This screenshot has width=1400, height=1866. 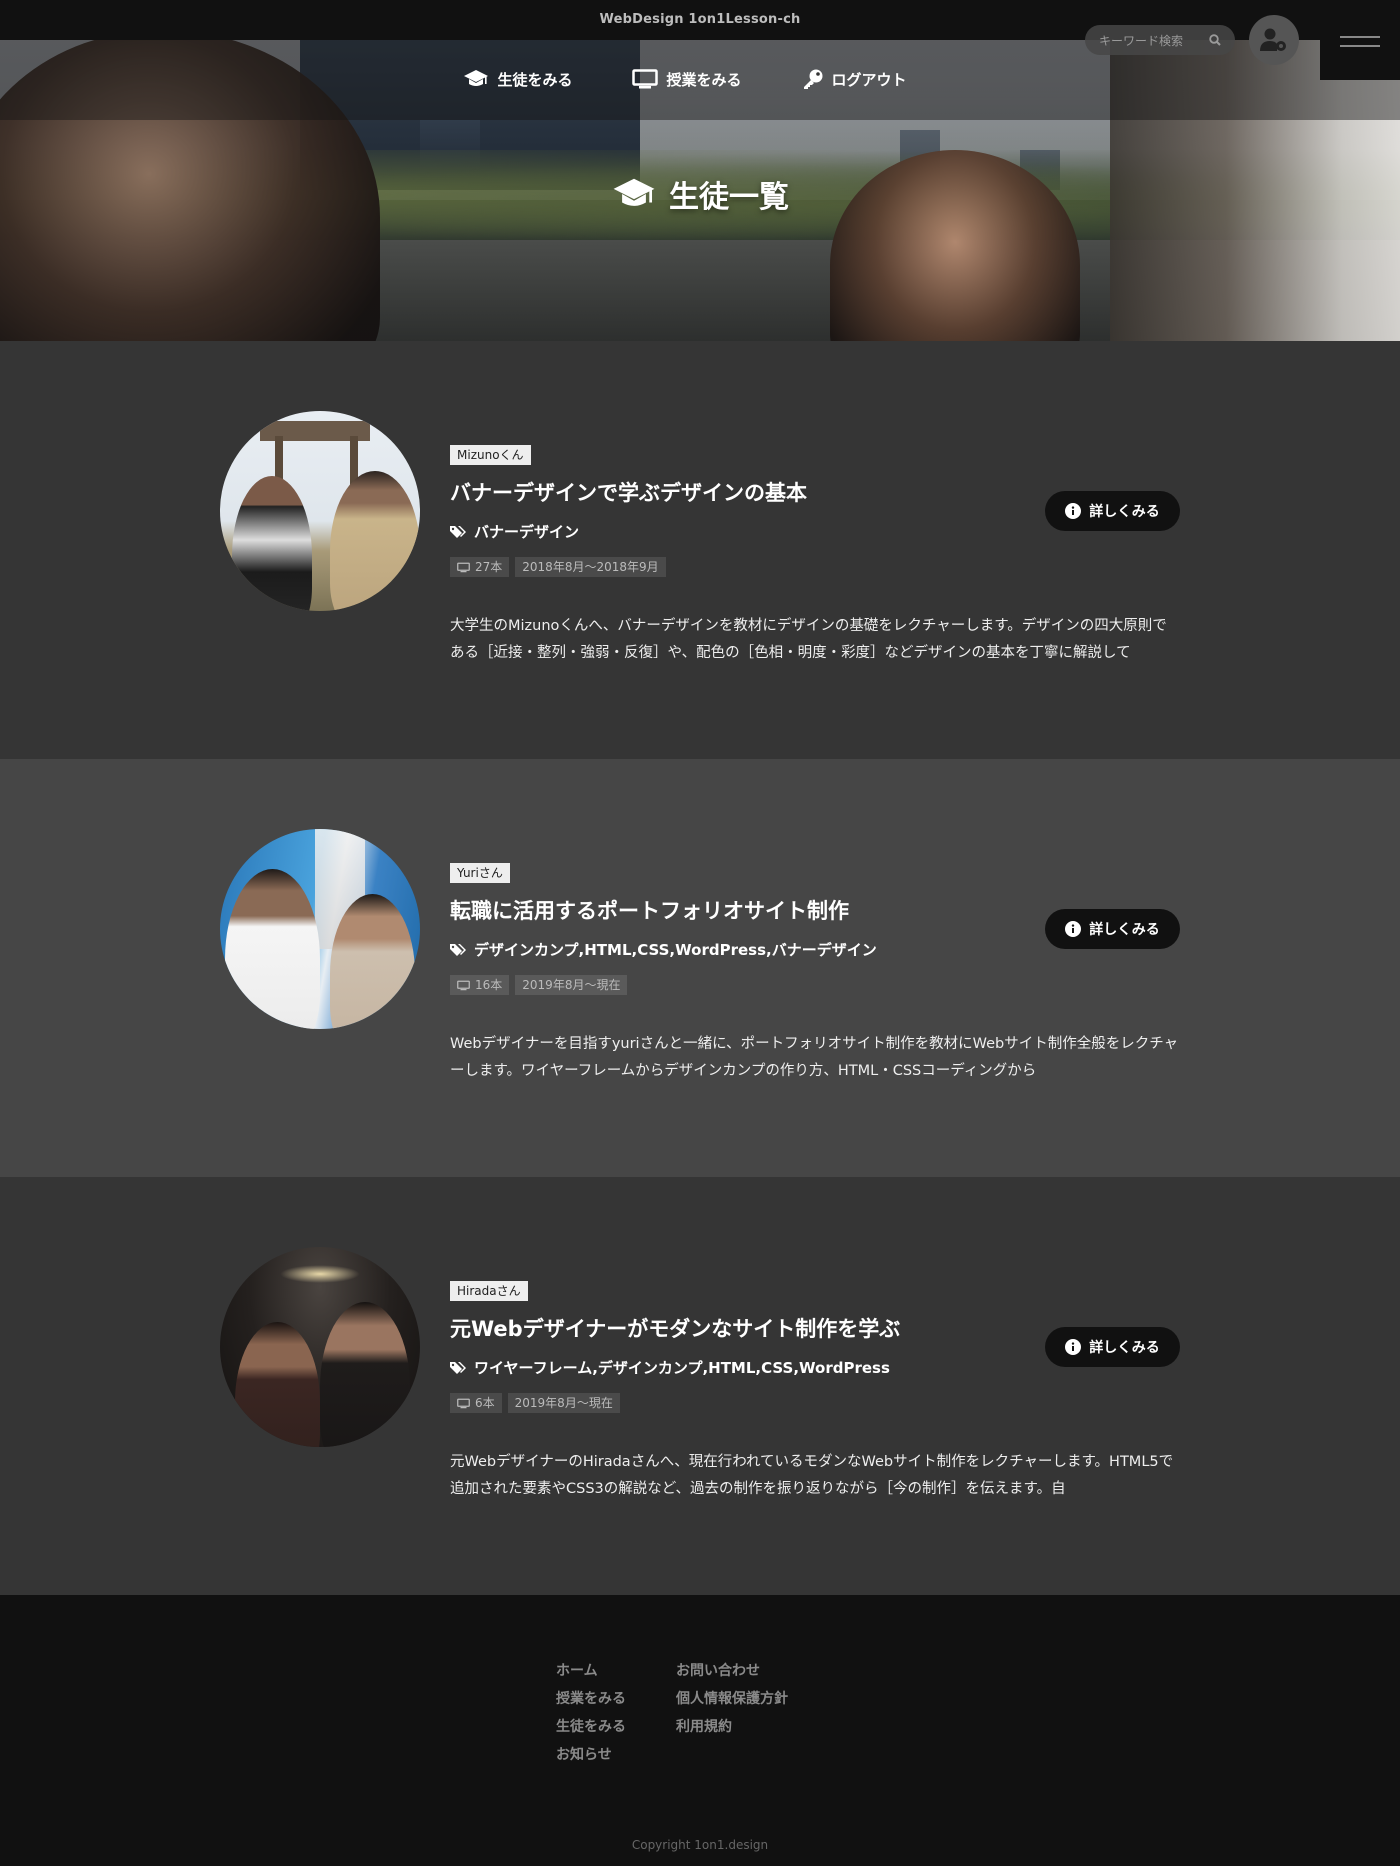 I want to click on student-name-badge: Yuriさん, so click(x=480, y=873).